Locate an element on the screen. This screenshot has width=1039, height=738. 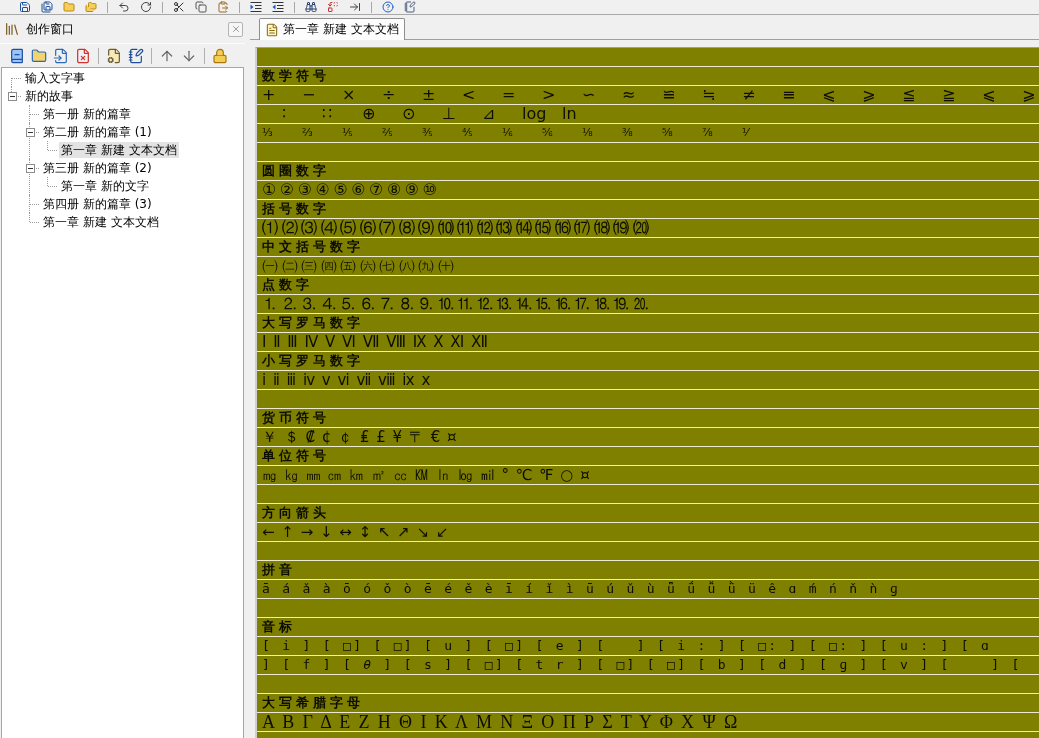
symbol: ⅛ is located at coordinates (587, 133).